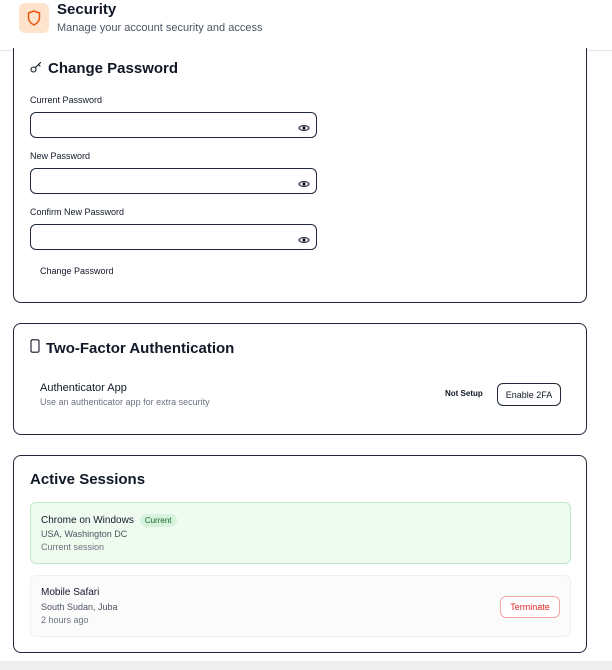 The image size is (612, 670). Describe the element at coordinates (34, 18) in the screenshot. I see `shield-icon` at that location.